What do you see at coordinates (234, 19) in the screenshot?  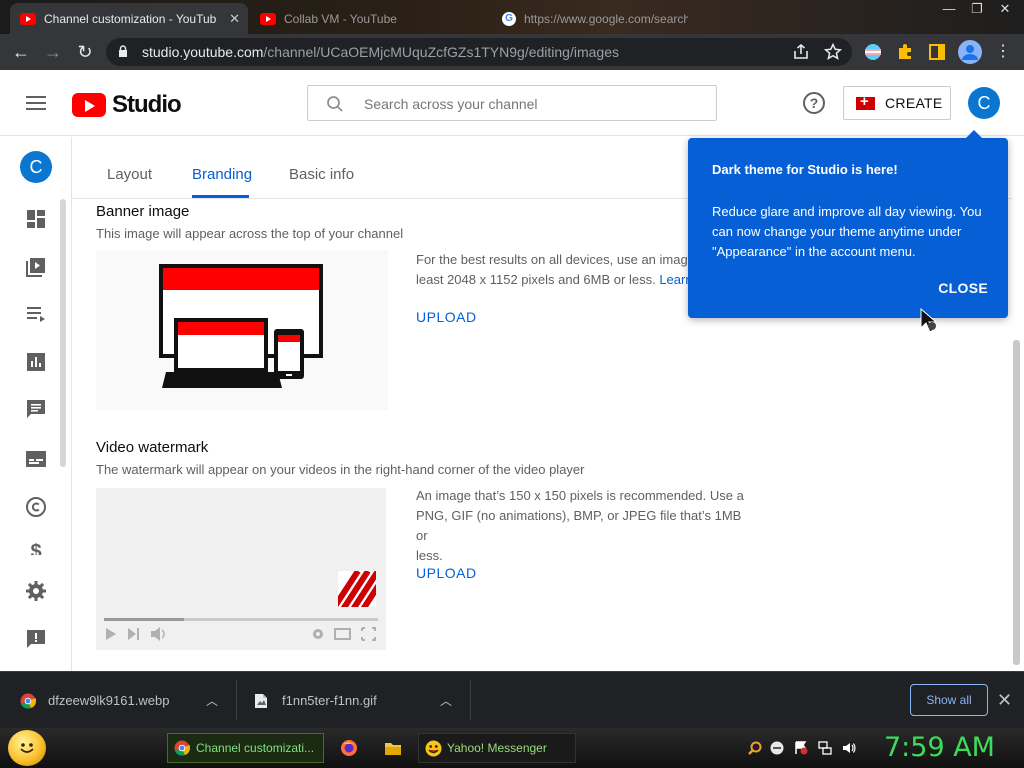 I see `close-tab-icon: ✕` at bounding box center [234, 19].